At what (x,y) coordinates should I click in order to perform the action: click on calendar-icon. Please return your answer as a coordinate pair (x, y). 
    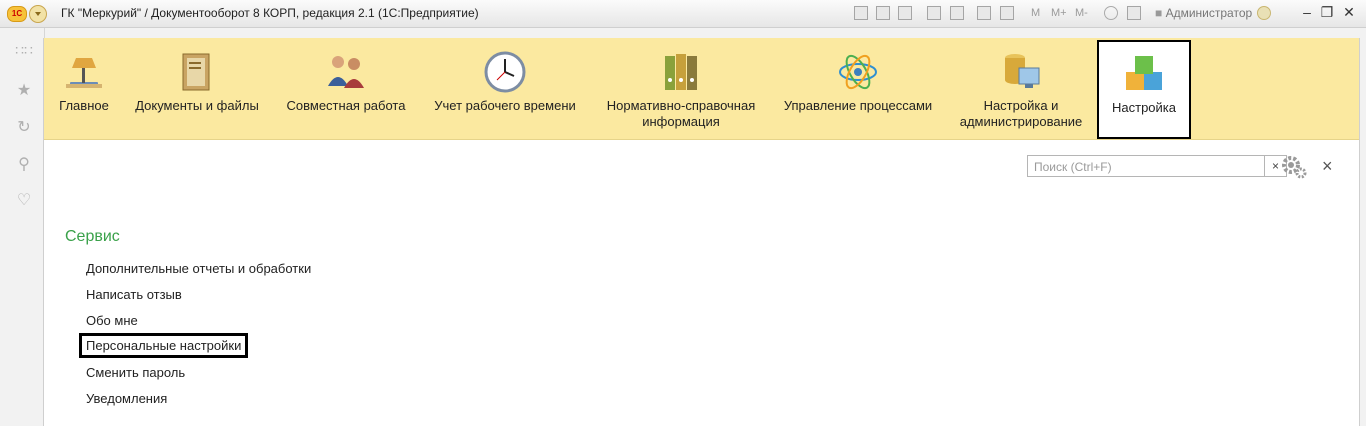
    Looking at the image, I should click on (1007, 13).